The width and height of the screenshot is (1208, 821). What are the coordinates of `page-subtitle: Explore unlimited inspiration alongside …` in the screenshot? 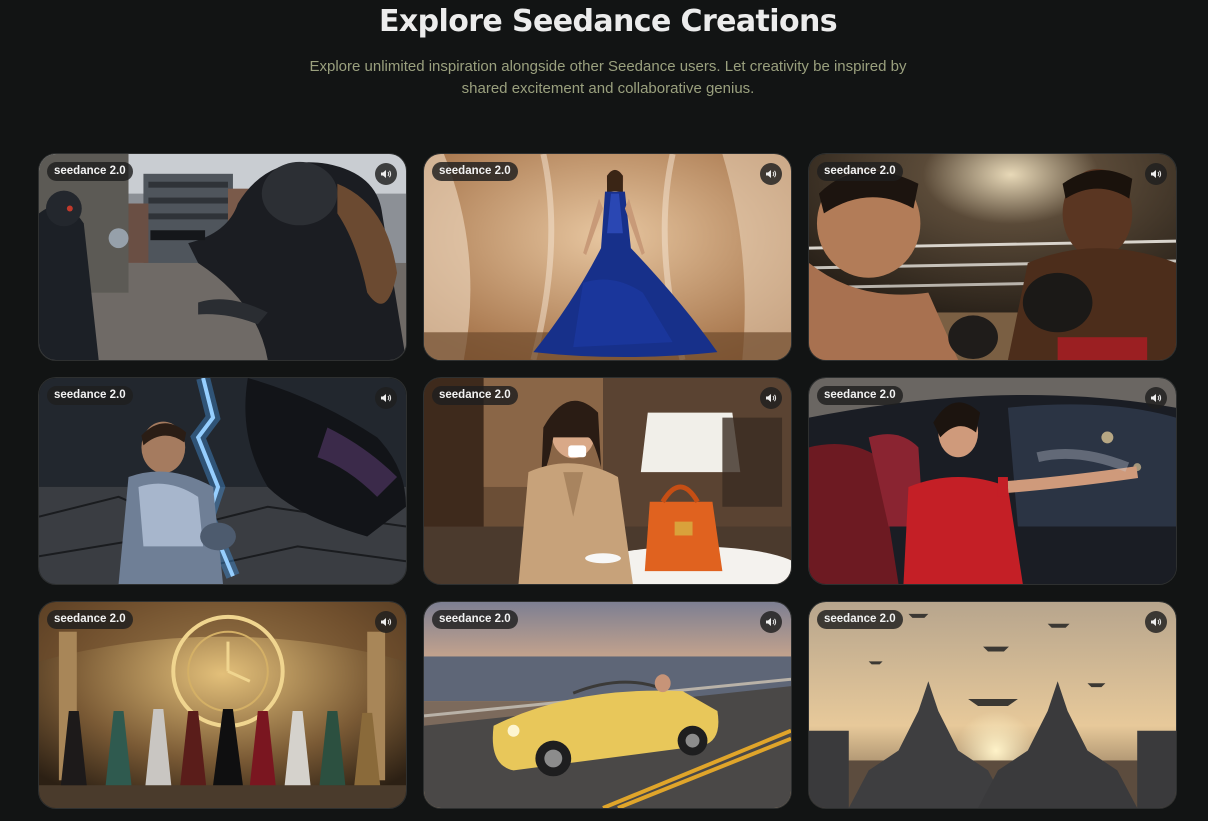 It's located at (608, 77).